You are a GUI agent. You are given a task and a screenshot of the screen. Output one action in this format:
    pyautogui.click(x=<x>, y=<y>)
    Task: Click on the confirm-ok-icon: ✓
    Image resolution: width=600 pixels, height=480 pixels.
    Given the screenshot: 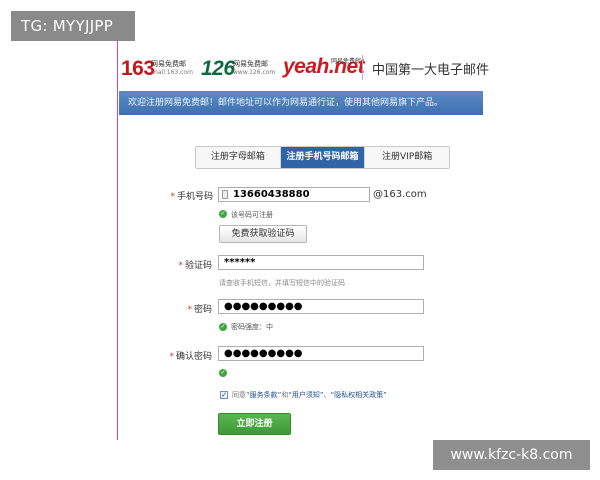 What is the action you would take?
    pyautogui.click(x=223, y=373)
    